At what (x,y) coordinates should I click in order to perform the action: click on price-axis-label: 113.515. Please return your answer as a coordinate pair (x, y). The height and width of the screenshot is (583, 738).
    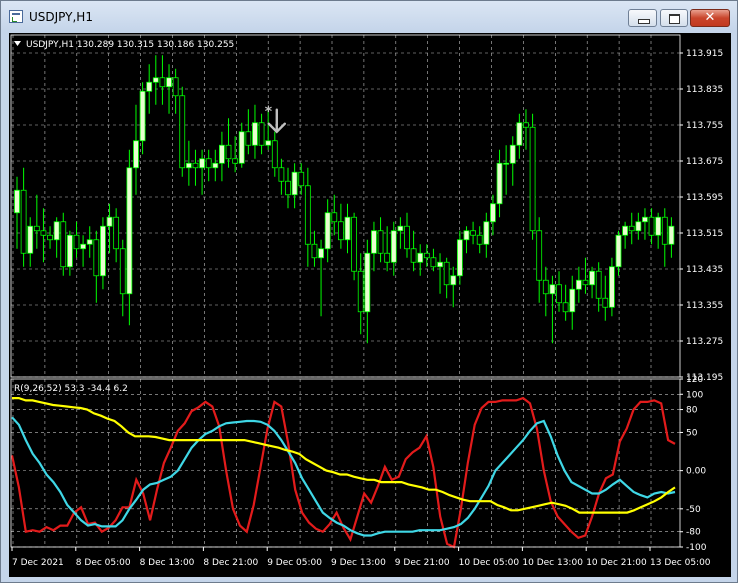
    Looking at the image, I should click on (704, 234).